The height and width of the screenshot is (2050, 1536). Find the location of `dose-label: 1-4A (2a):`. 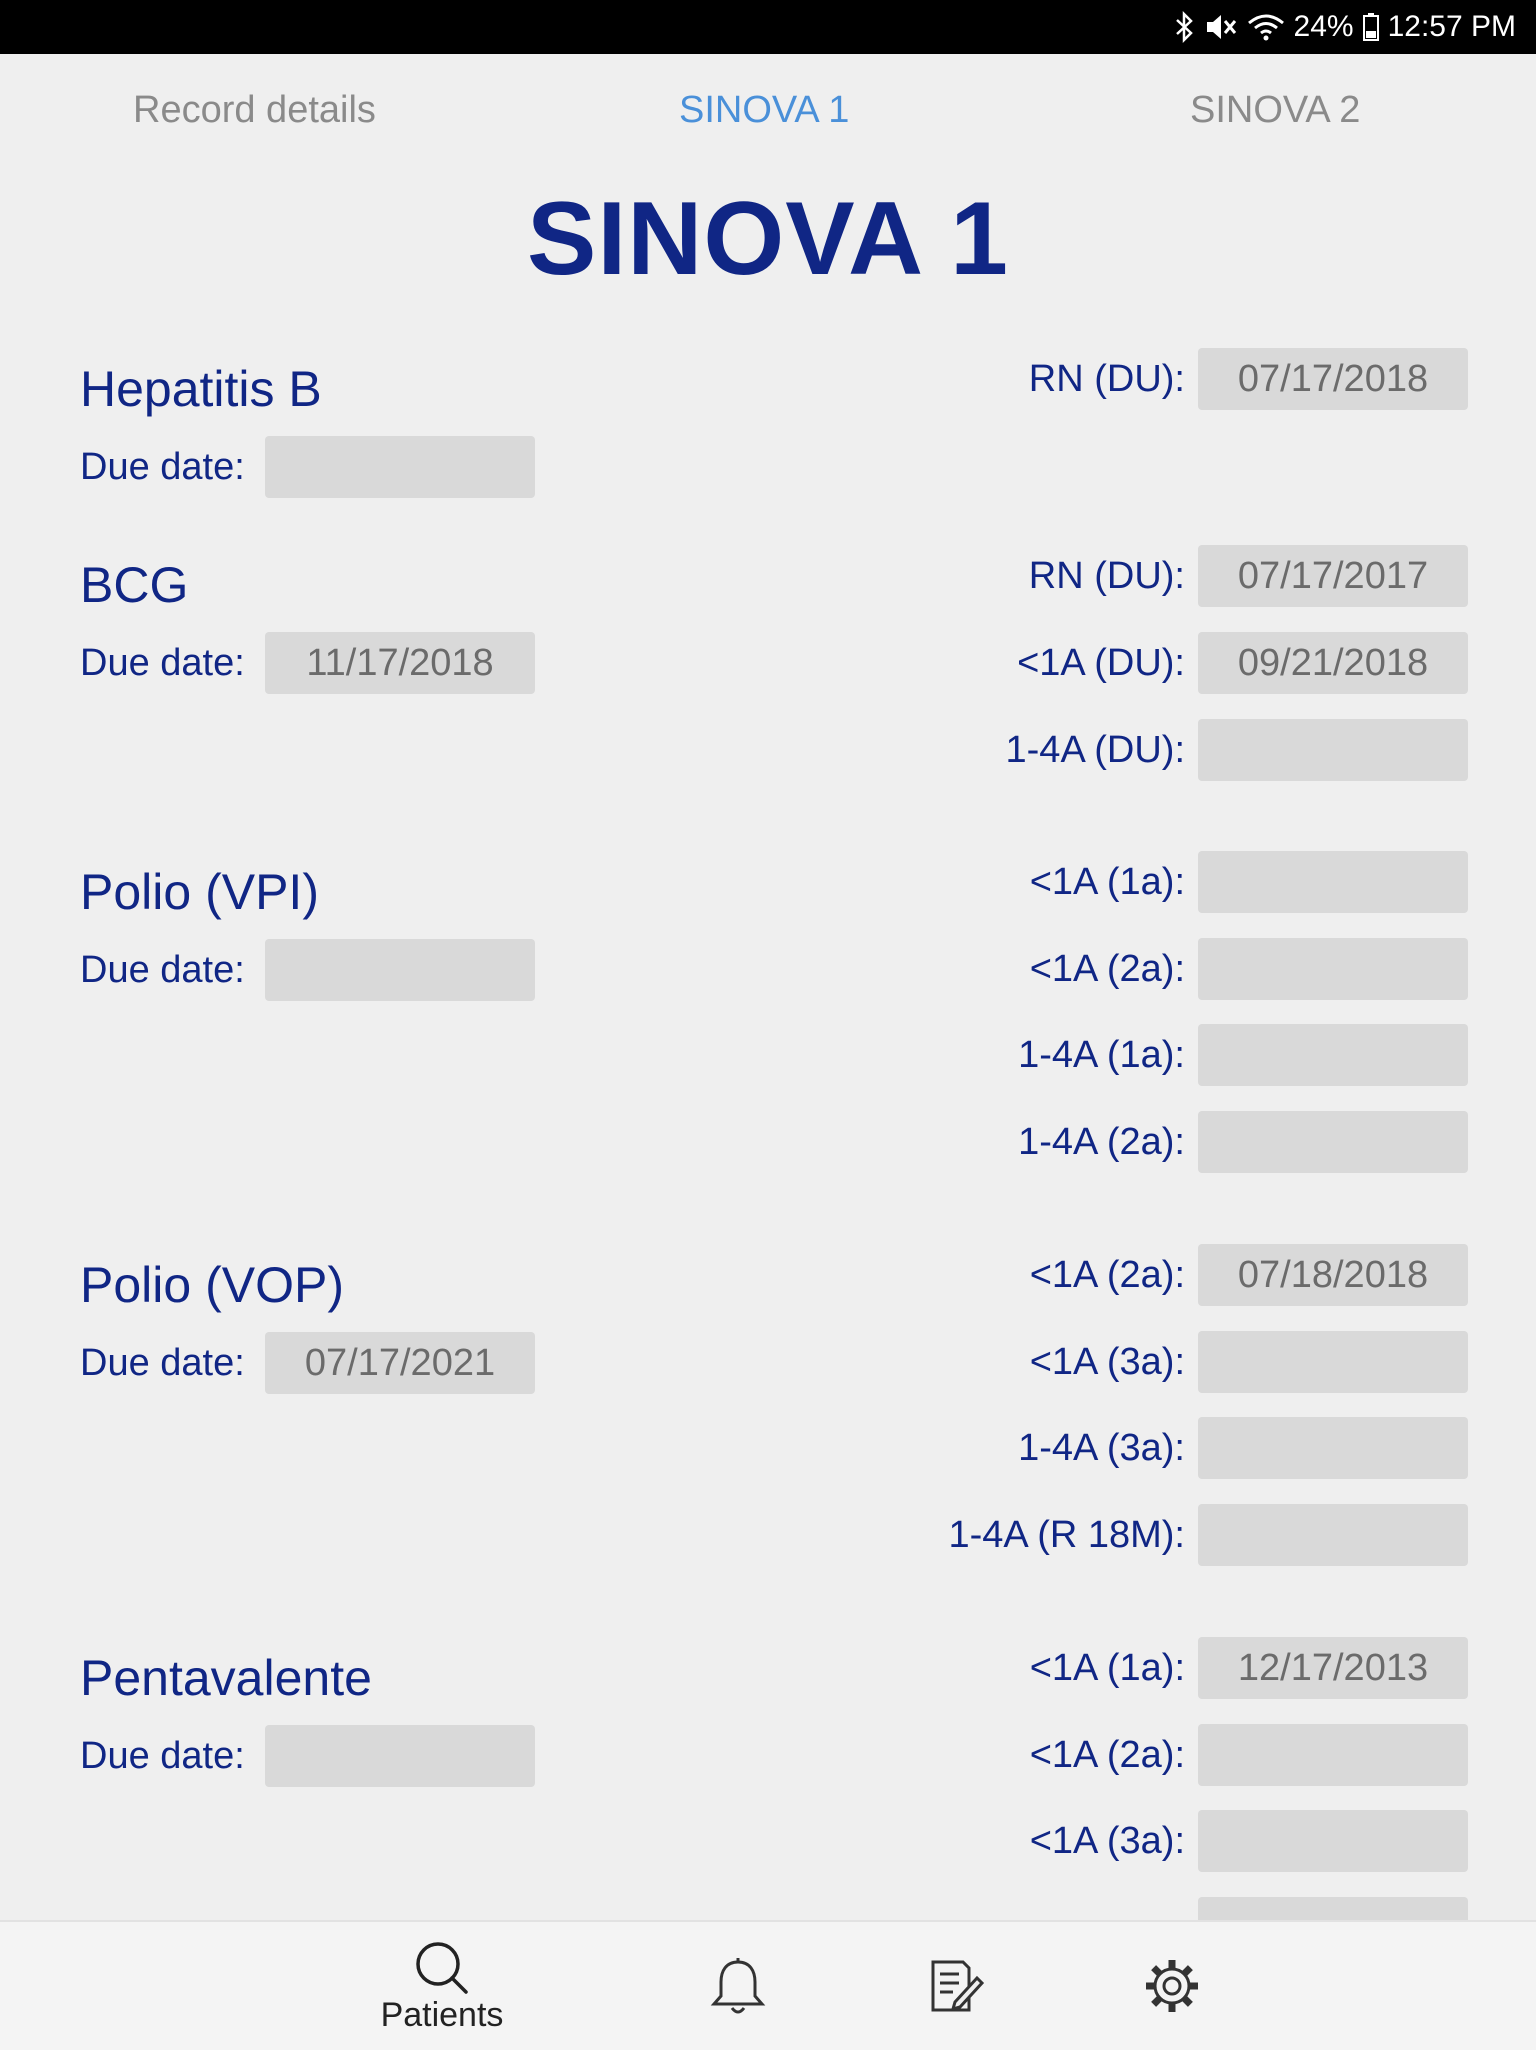

dose-label: 1-4A (2a): is located at coordinates (1101, 1142).